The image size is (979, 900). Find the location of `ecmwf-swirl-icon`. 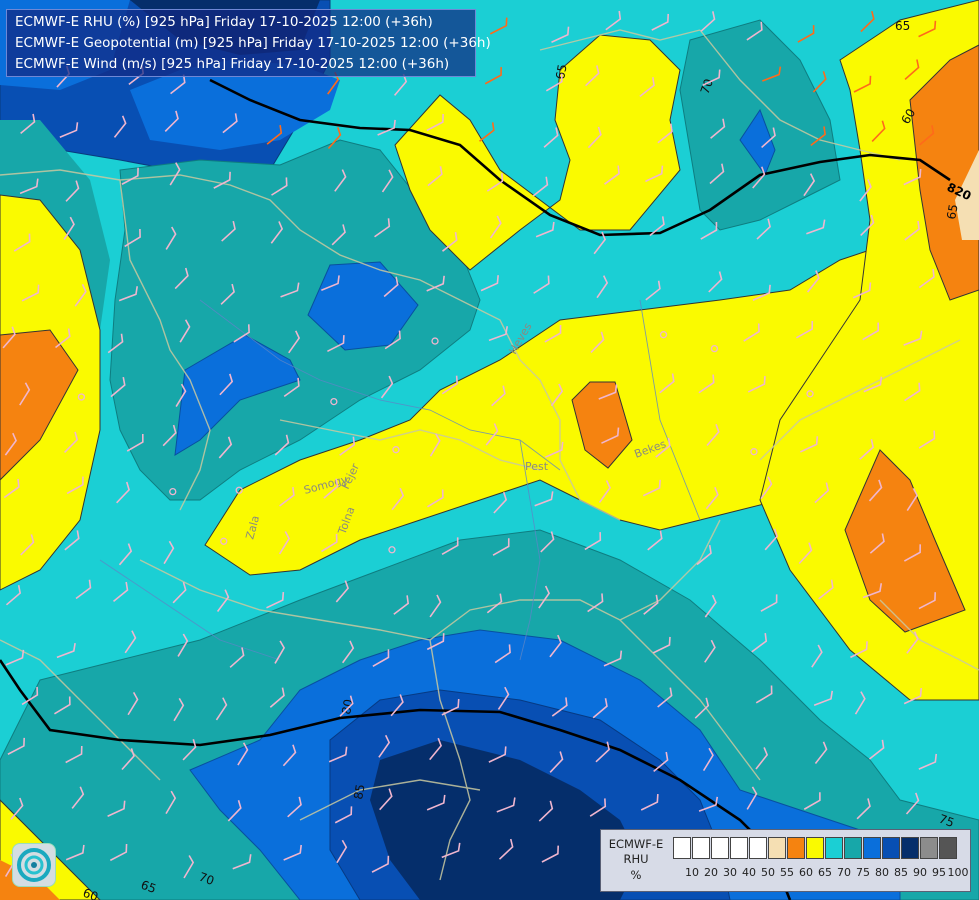

ecmwf-swirl-icon is located at coordinates (34, 865).